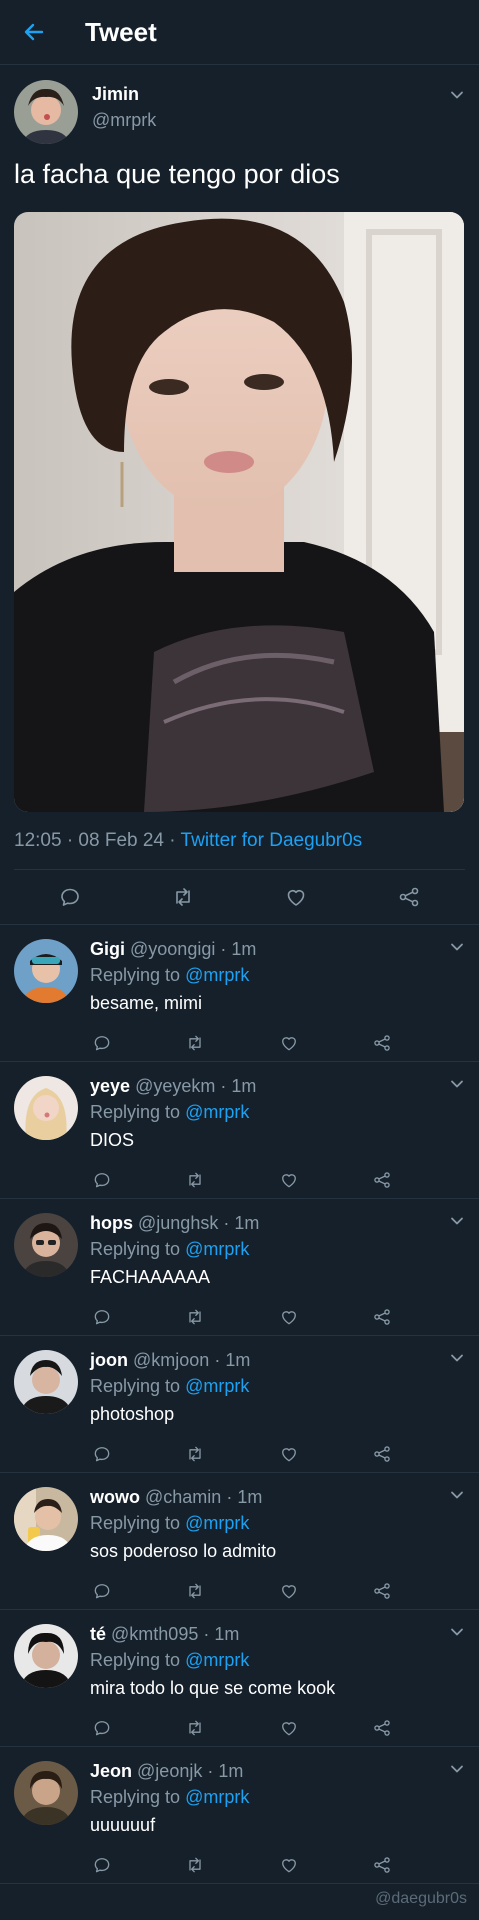  What do you see at coordinates (171, 1360) in the screenshot?
I see `reply-author-handle: @kmjoon` at bounding box center [171, 1360].